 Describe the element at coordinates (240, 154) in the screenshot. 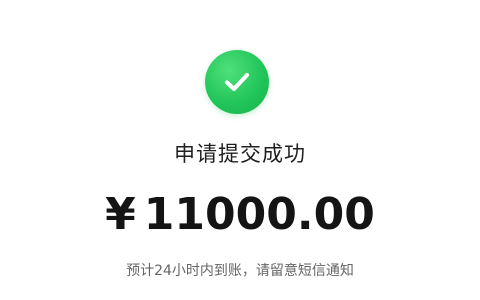

I see `status-title: 申请提交成功` at that location.